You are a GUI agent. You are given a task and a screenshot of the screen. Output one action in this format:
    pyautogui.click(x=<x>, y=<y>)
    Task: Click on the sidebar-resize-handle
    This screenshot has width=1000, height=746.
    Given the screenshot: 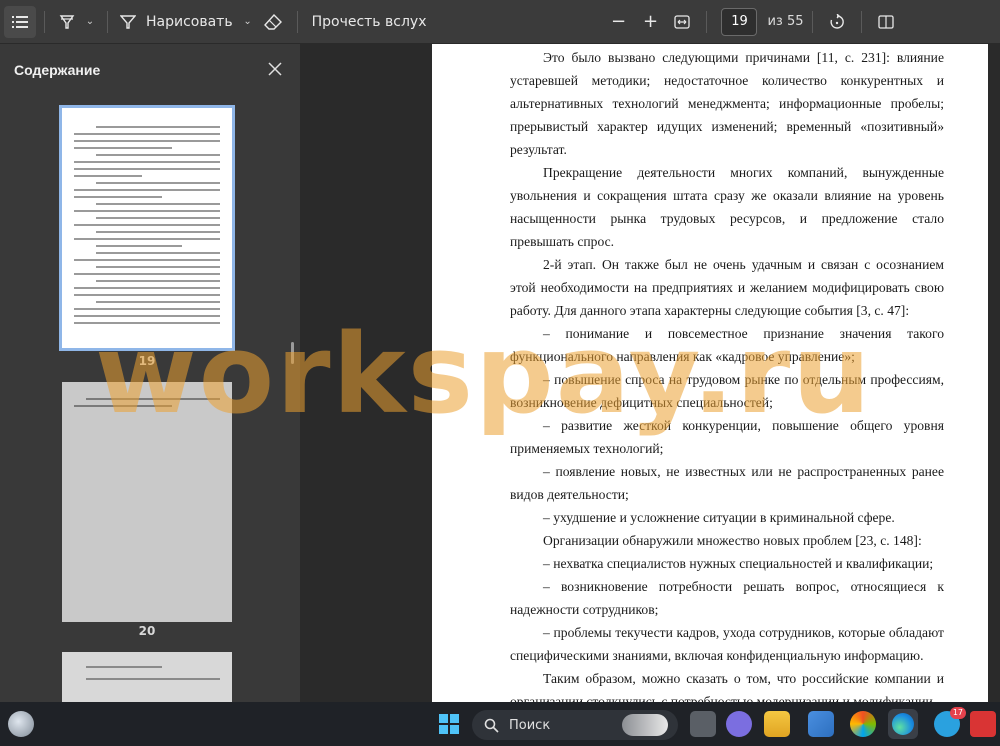 What is the action you would take?
    pyautogui.click(x=292, y=353)
    